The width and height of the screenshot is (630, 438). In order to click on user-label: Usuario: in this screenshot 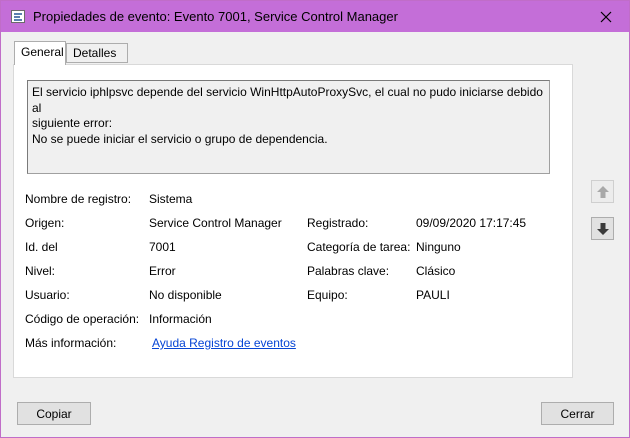, I will do `click(47, 295)`.